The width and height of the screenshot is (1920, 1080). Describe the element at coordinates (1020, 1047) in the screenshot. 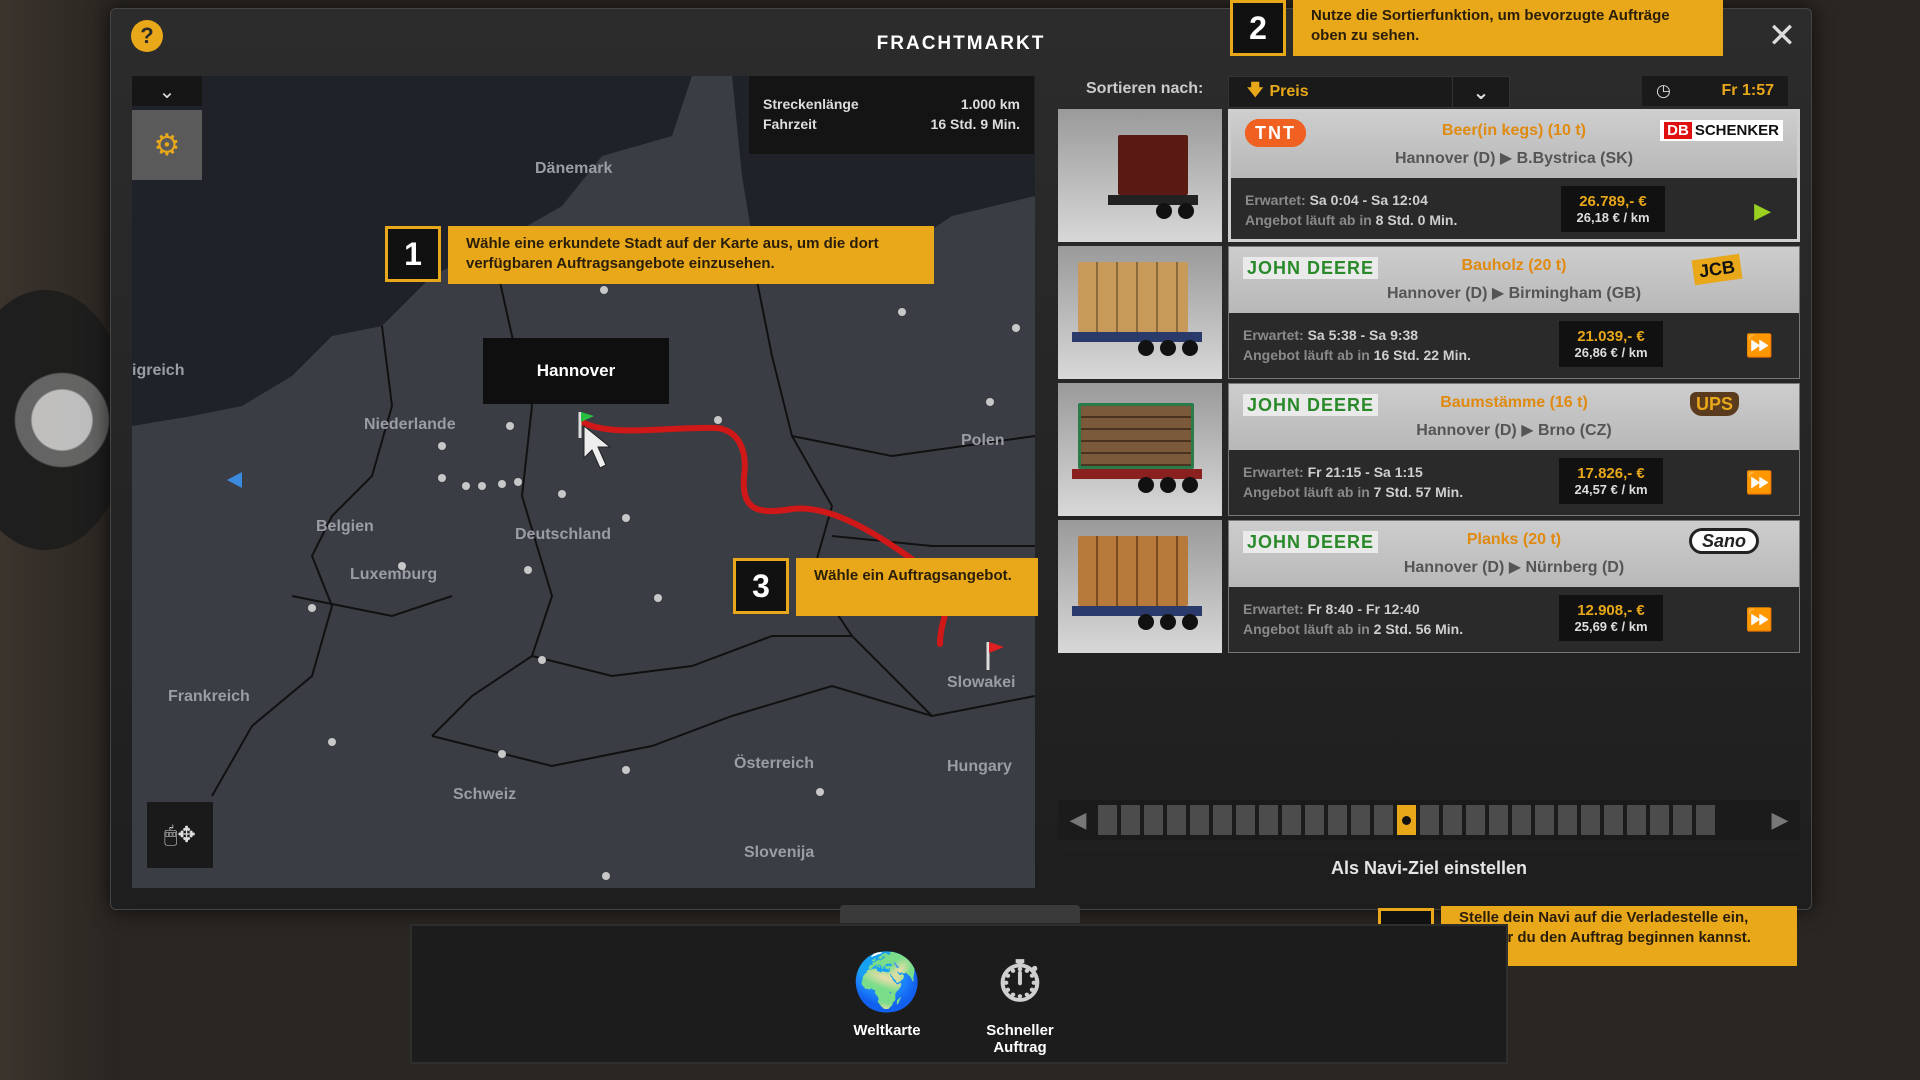

I see `quick-job-label-line2: Auftrag` at that location.